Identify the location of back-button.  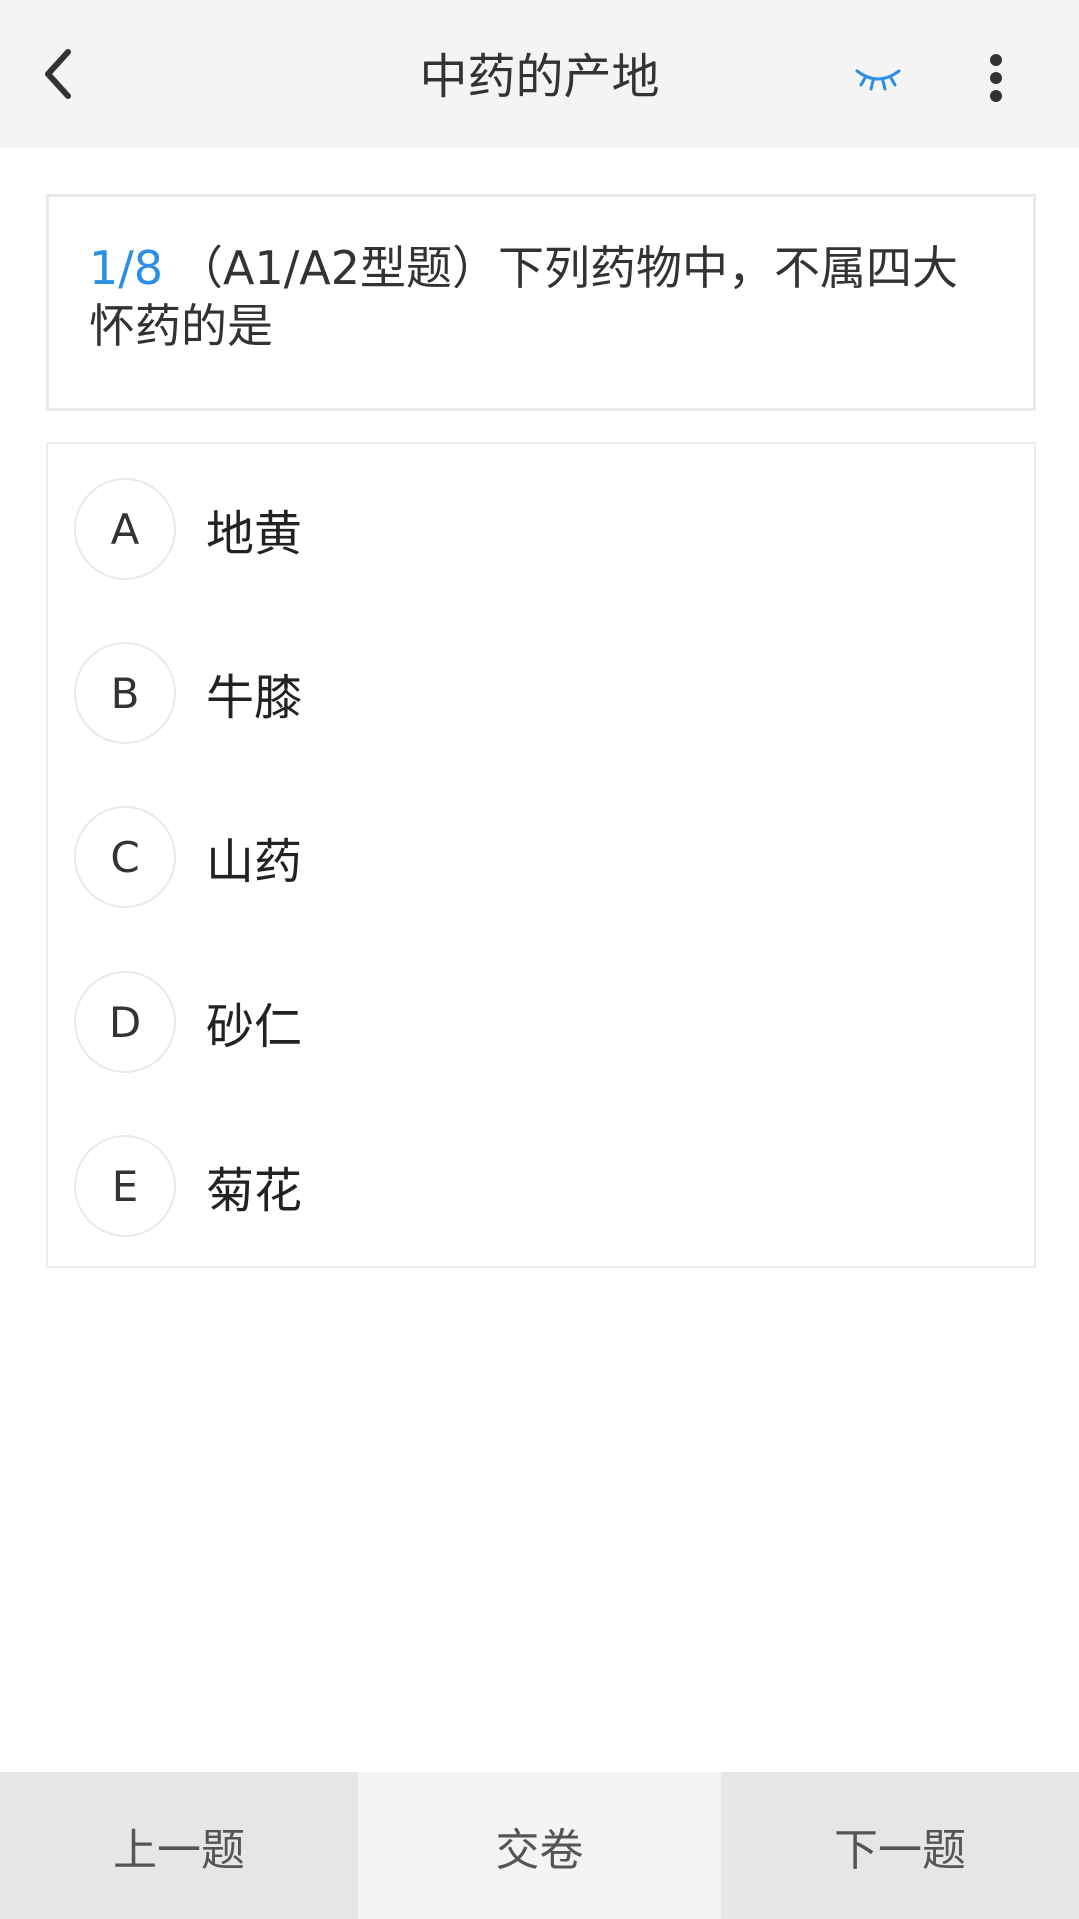
(58, 74).